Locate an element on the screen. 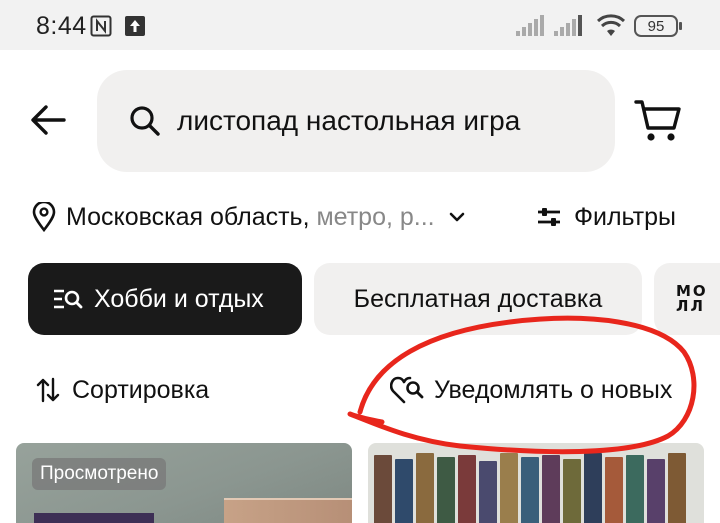  notify-new-button: Уведомлять о новых is located at coordinates (531, 390).